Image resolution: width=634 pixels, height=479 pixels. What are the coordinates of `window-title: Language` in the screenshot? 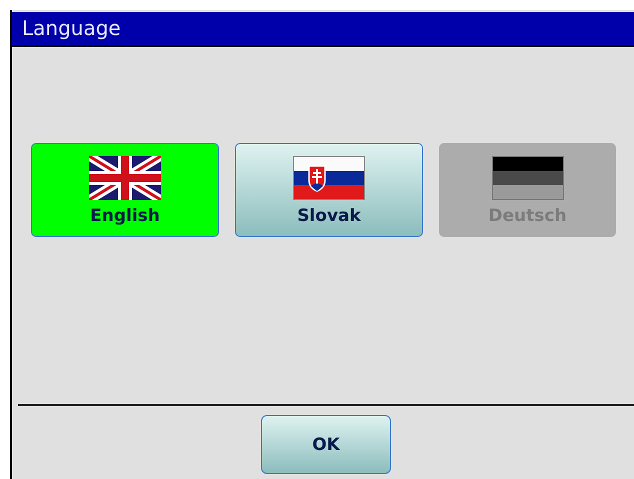 It's located at (323, 29).